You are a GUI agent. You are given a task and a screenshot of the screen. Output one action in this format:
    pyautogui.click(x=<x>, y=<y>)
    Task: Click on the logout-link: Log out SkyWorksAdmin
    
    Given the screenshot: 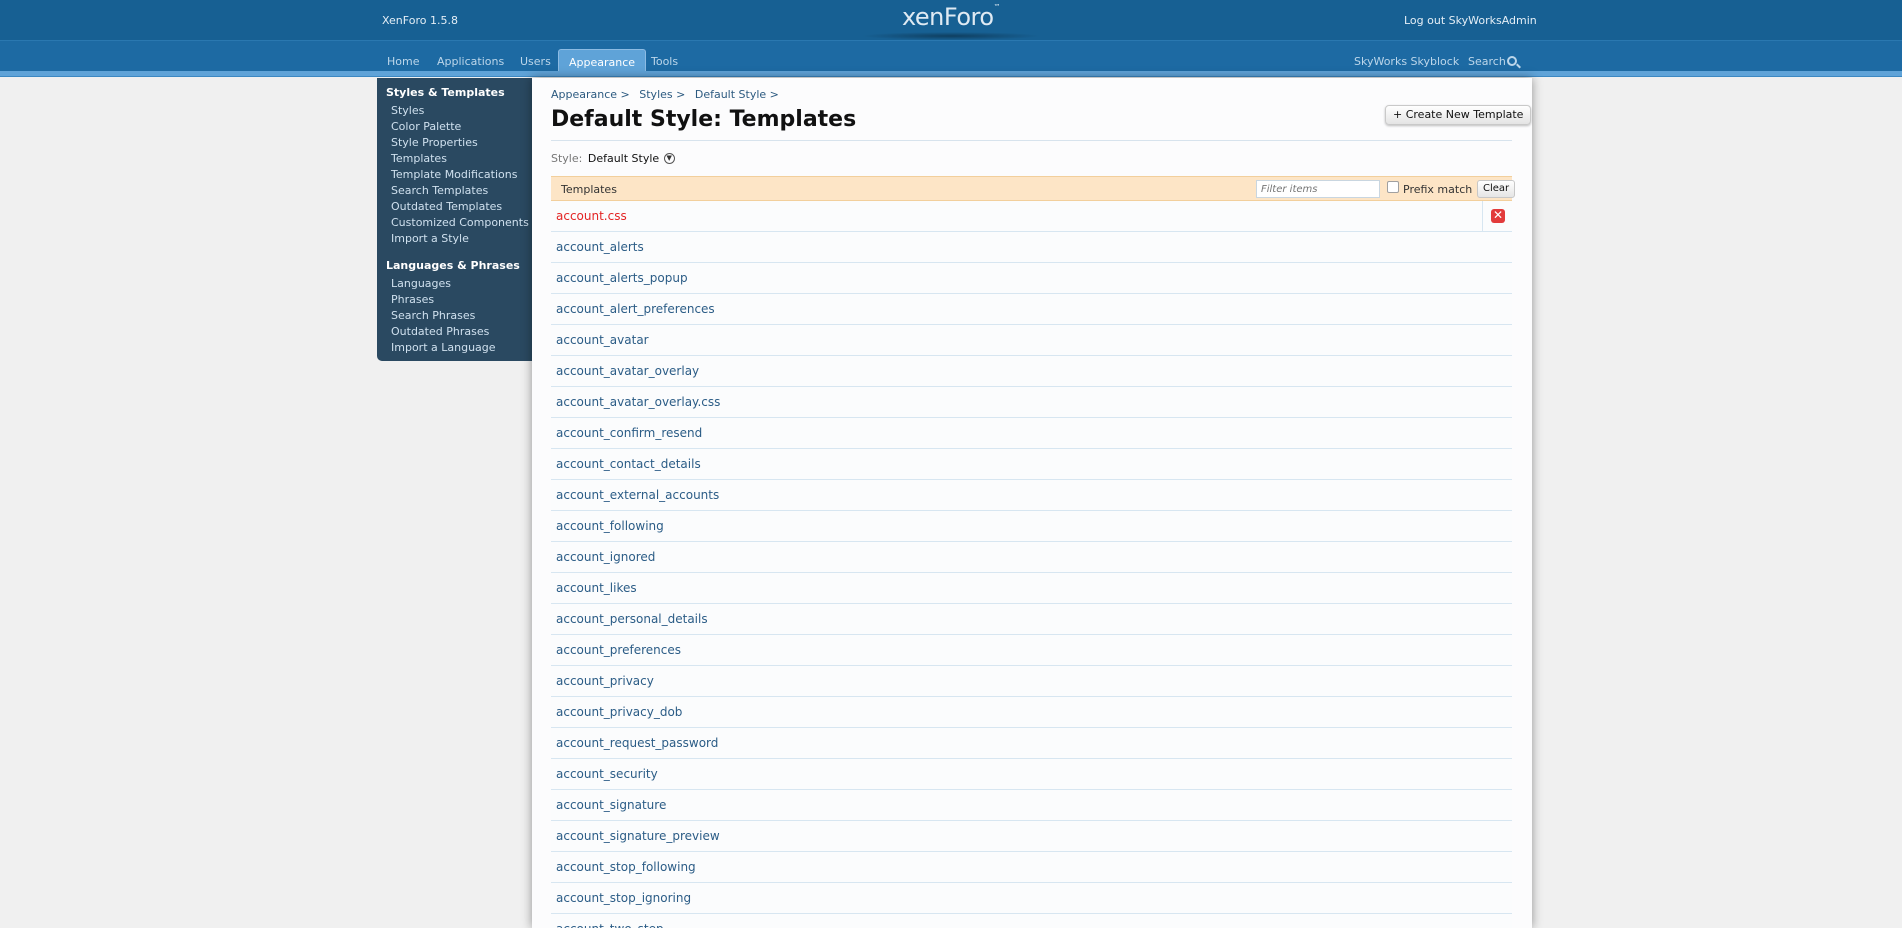 What is the action you would take?
    pyautogui.click(x=1470, y=20)
    